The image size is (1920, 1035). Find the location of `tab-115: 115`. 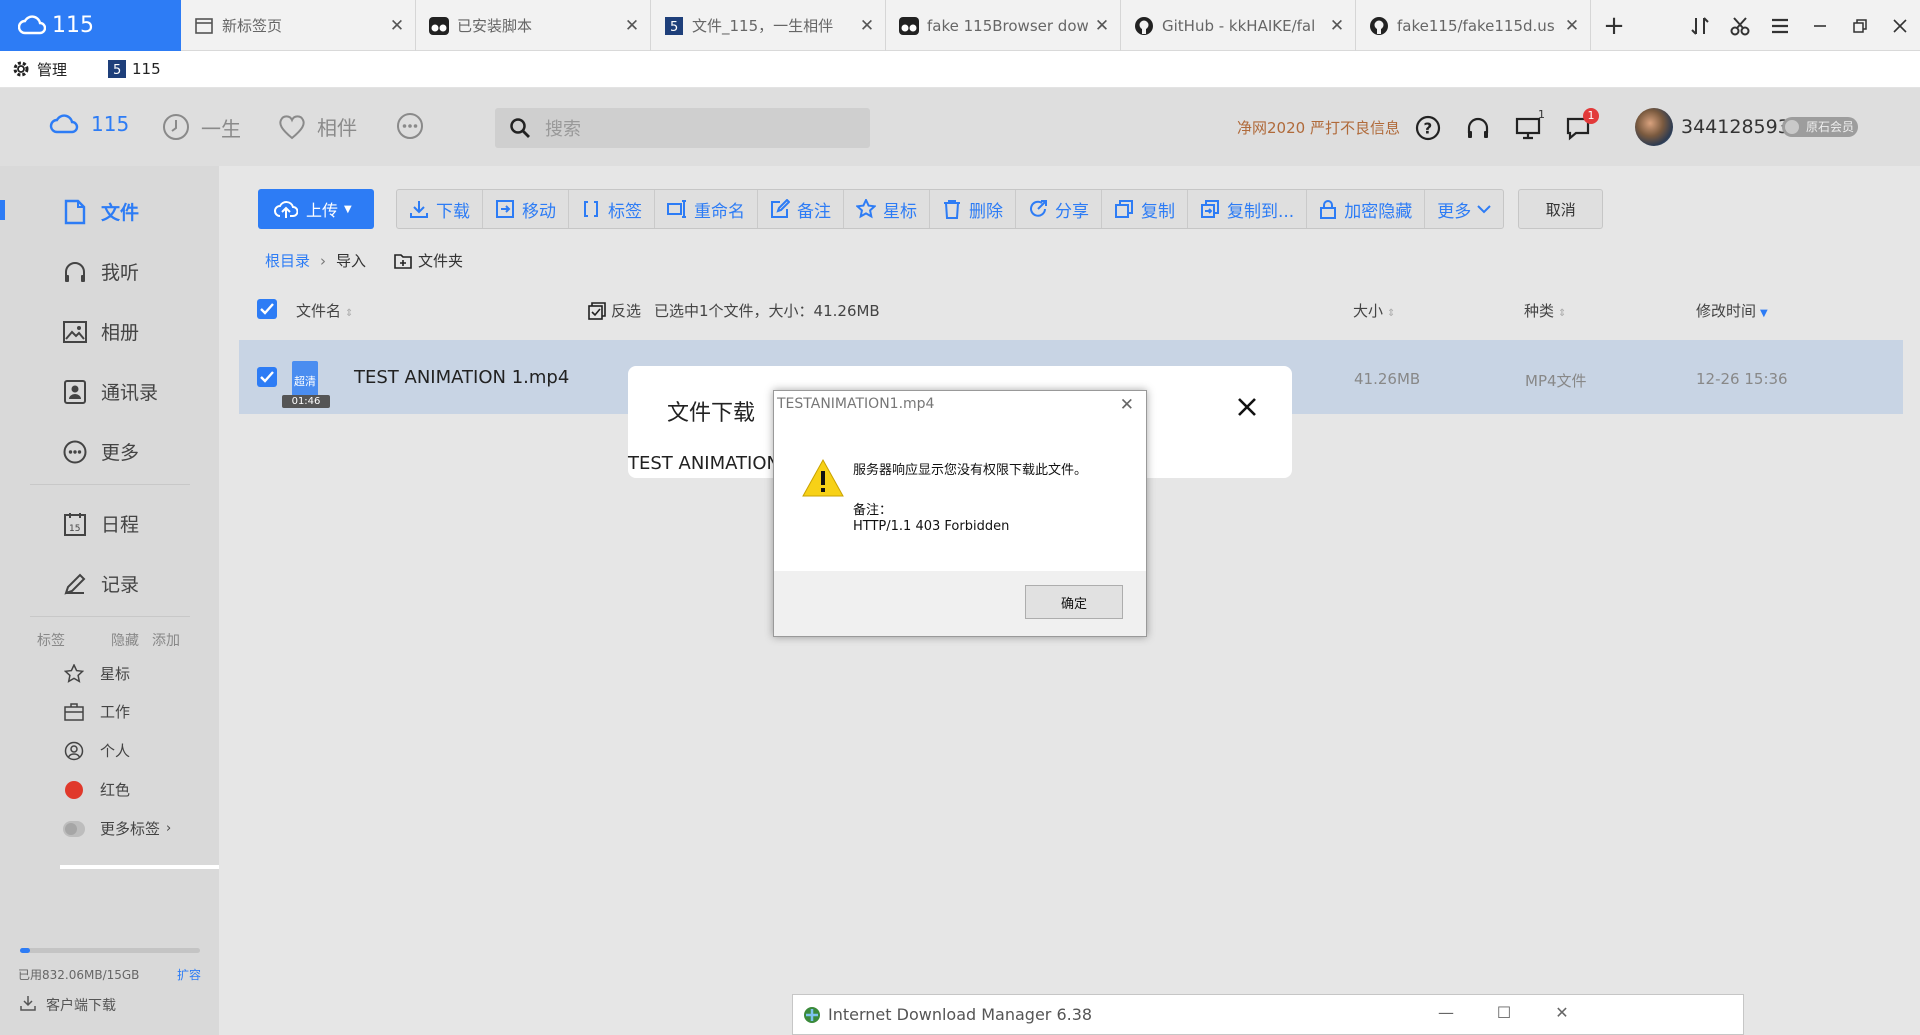

tab-115: 115 is located at coordinates (90, 25).